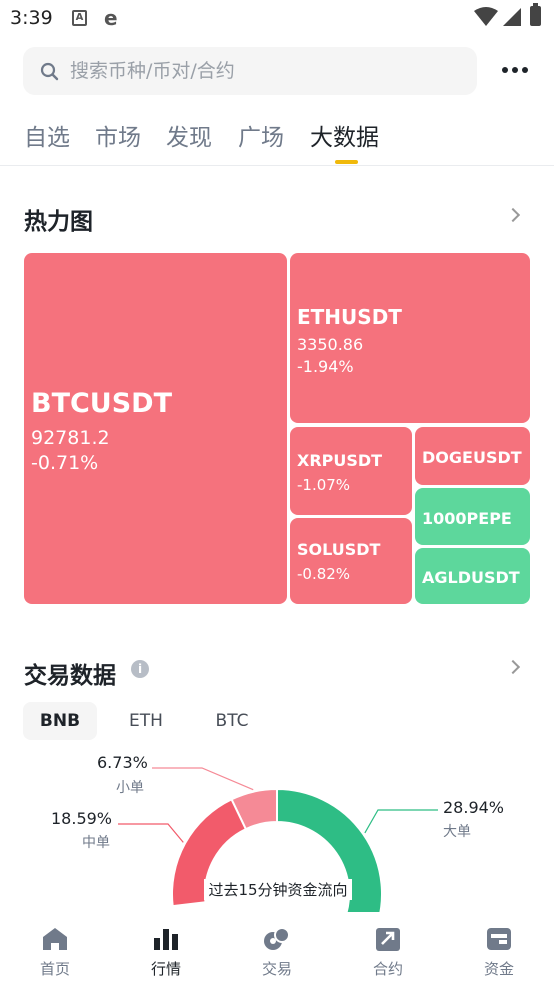 The width and height of the screenshot is (554, 984). I want to click on active-tab-indicator, so click(346, 162).